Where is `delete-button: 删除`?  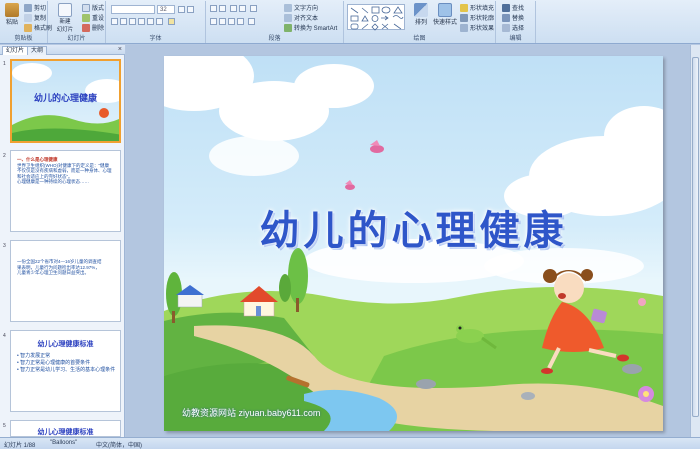 delete-button: 删除 is located at coordinates (93, 27).